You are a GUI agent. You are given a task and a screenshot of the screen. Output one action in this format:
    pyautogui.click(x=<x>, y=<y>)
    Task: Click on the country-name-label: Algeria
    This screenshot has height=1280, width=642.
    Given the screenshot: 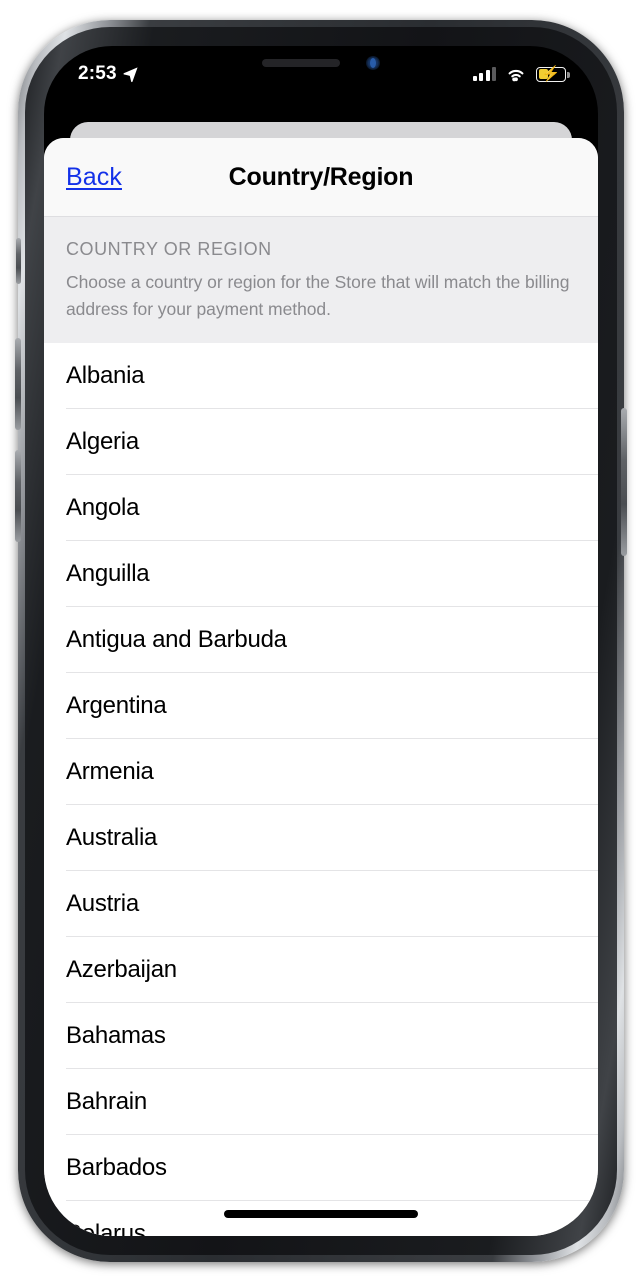 What is the action you would take?
    pyautogui.click(x=102, y=441)
    